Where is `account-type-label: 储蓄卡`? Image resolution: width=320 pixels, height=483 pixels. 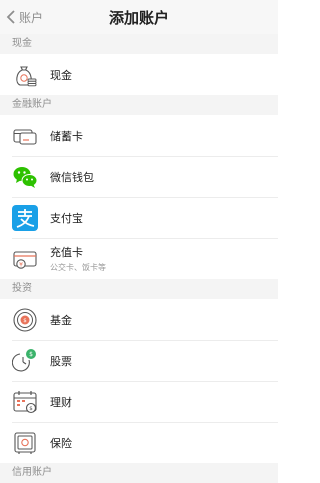 account-type-label: 储蓄卡 is located at coordinates (66, 136).